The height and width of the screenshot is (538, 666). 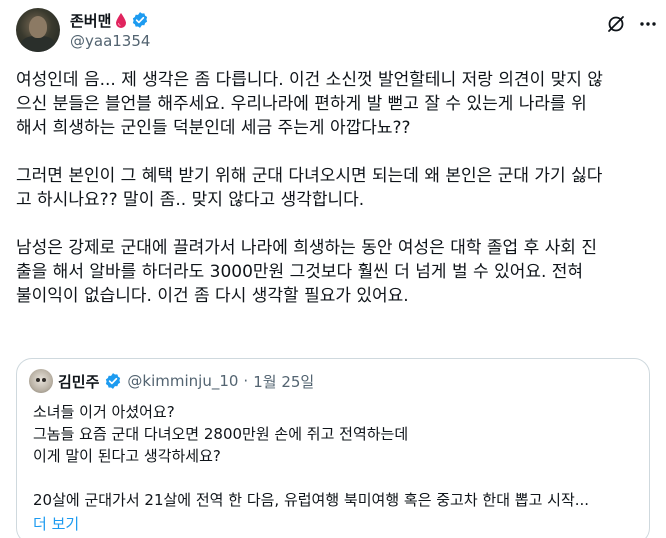 What do you see at coordinates (221, 434) in the screenshot?
I see `quoted-line: 그놈들 요즘 군대 다녀오면 2800만원 손에 쥐고 전역하는데` at bounding box center [221, 434].